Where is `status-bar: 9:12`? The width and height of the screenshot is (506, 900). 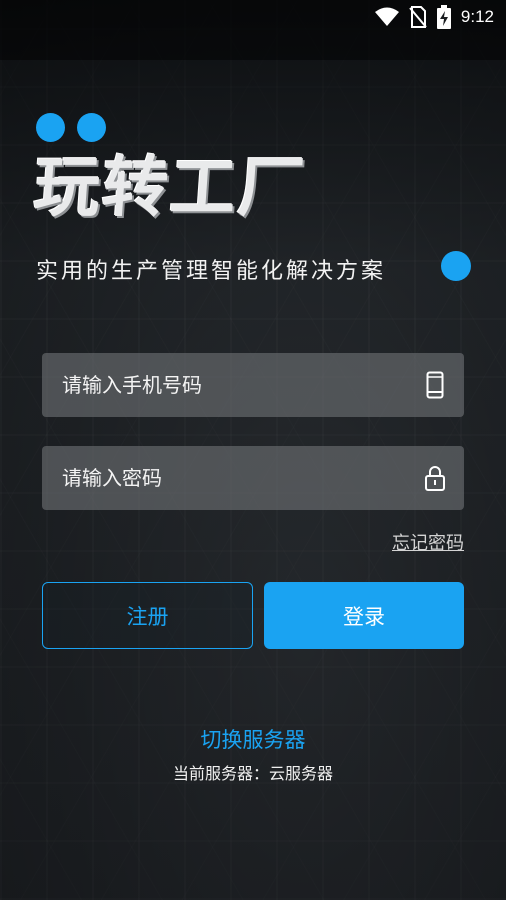
status-bar: 9:12 is located at coordinates (253, 17).